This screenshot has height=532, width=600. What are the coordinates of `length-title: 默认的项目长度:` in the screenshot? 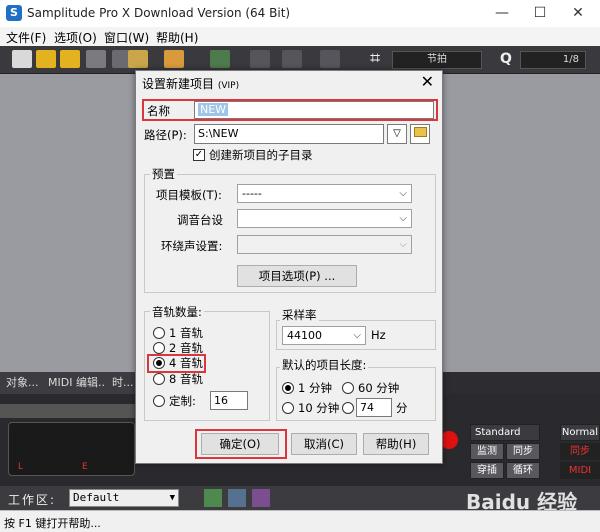 It's located at (324, 365).